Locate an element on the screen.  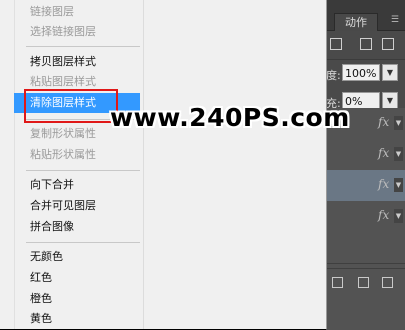
menu-item-paste-shape-attributes: 粘贴形状属性 is located at coordinates (77, 155).